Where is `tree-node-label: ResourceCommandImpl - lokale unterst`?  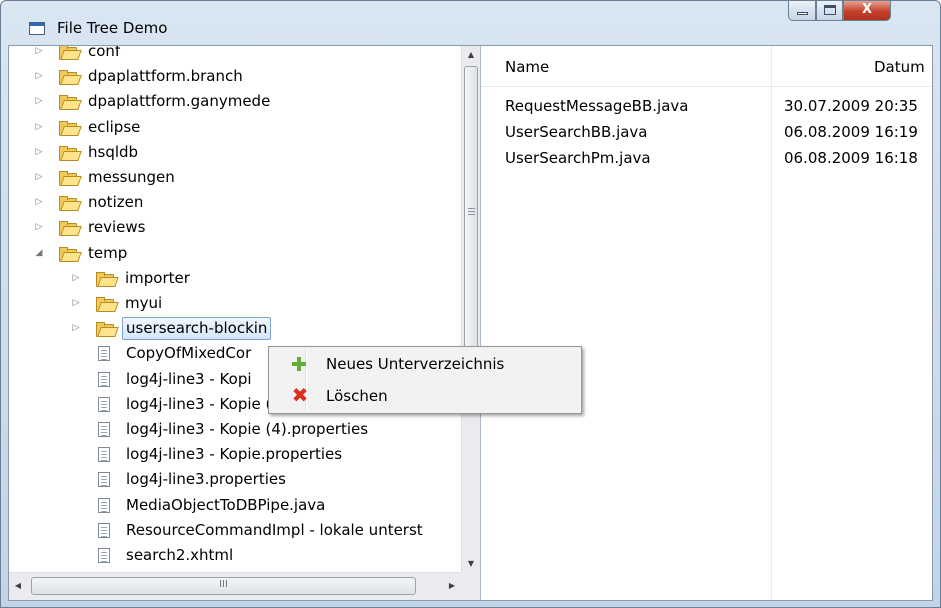 tree-node-label: ResourceCommandImpl - lokale unterst is located at coordinates (274, 529).